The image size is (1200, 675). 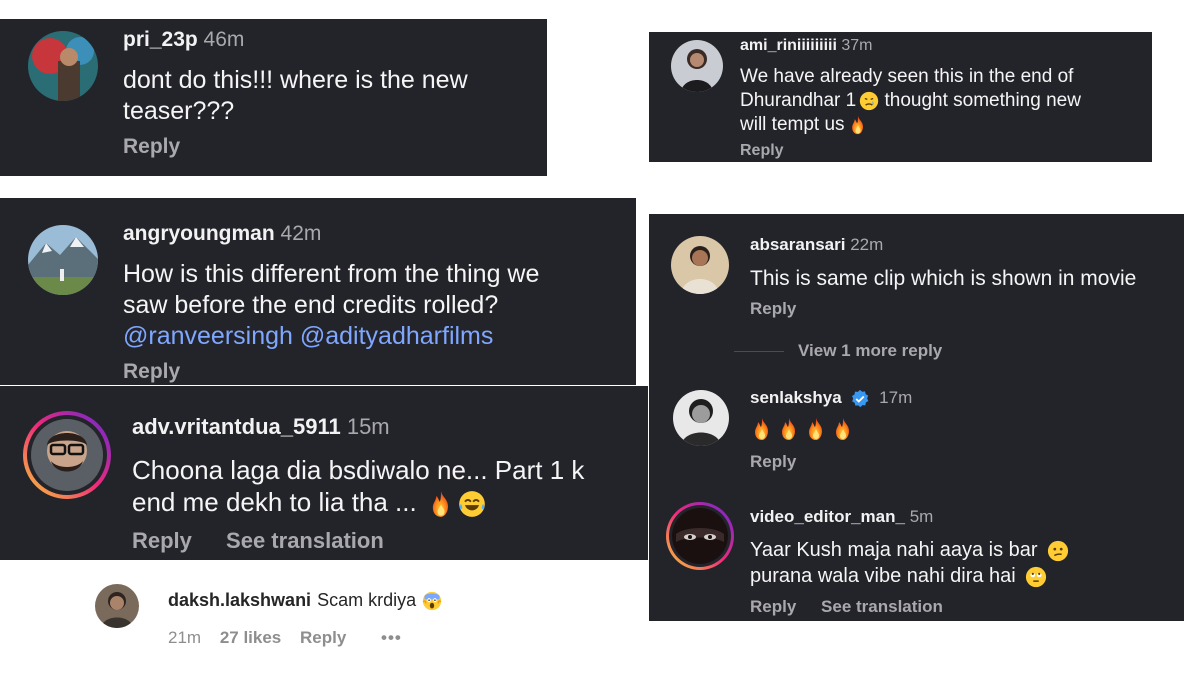 What do you see at coordinates (185, 637) in the screenshot?
I see `comment-time: 21m` at bounding box center [185, 637].